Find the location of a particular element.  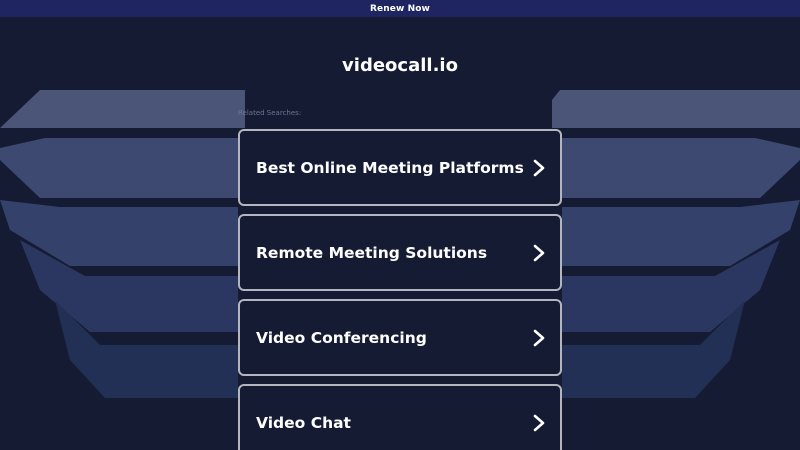

related-search-best-online-meeting-platforms: Best Online Meeting Platforms is located at coordinates (400, 167).